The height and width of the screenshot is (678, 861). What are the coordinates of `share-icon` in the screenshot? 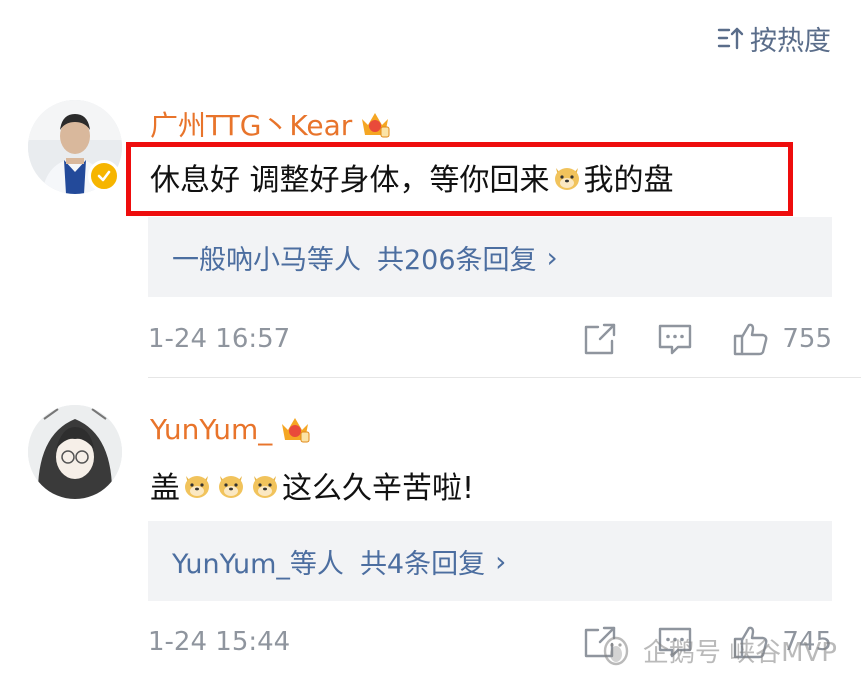 It's located at (600, 339).